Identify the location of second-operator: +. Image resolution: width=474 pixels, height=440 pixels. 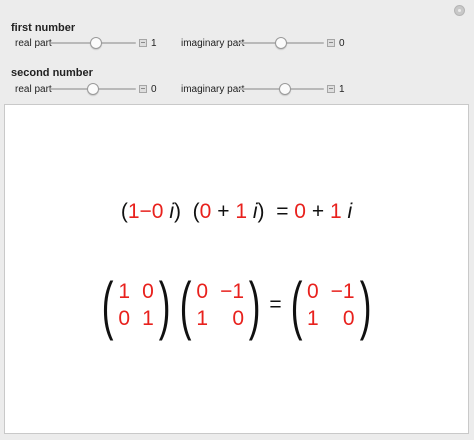
(223, 211).